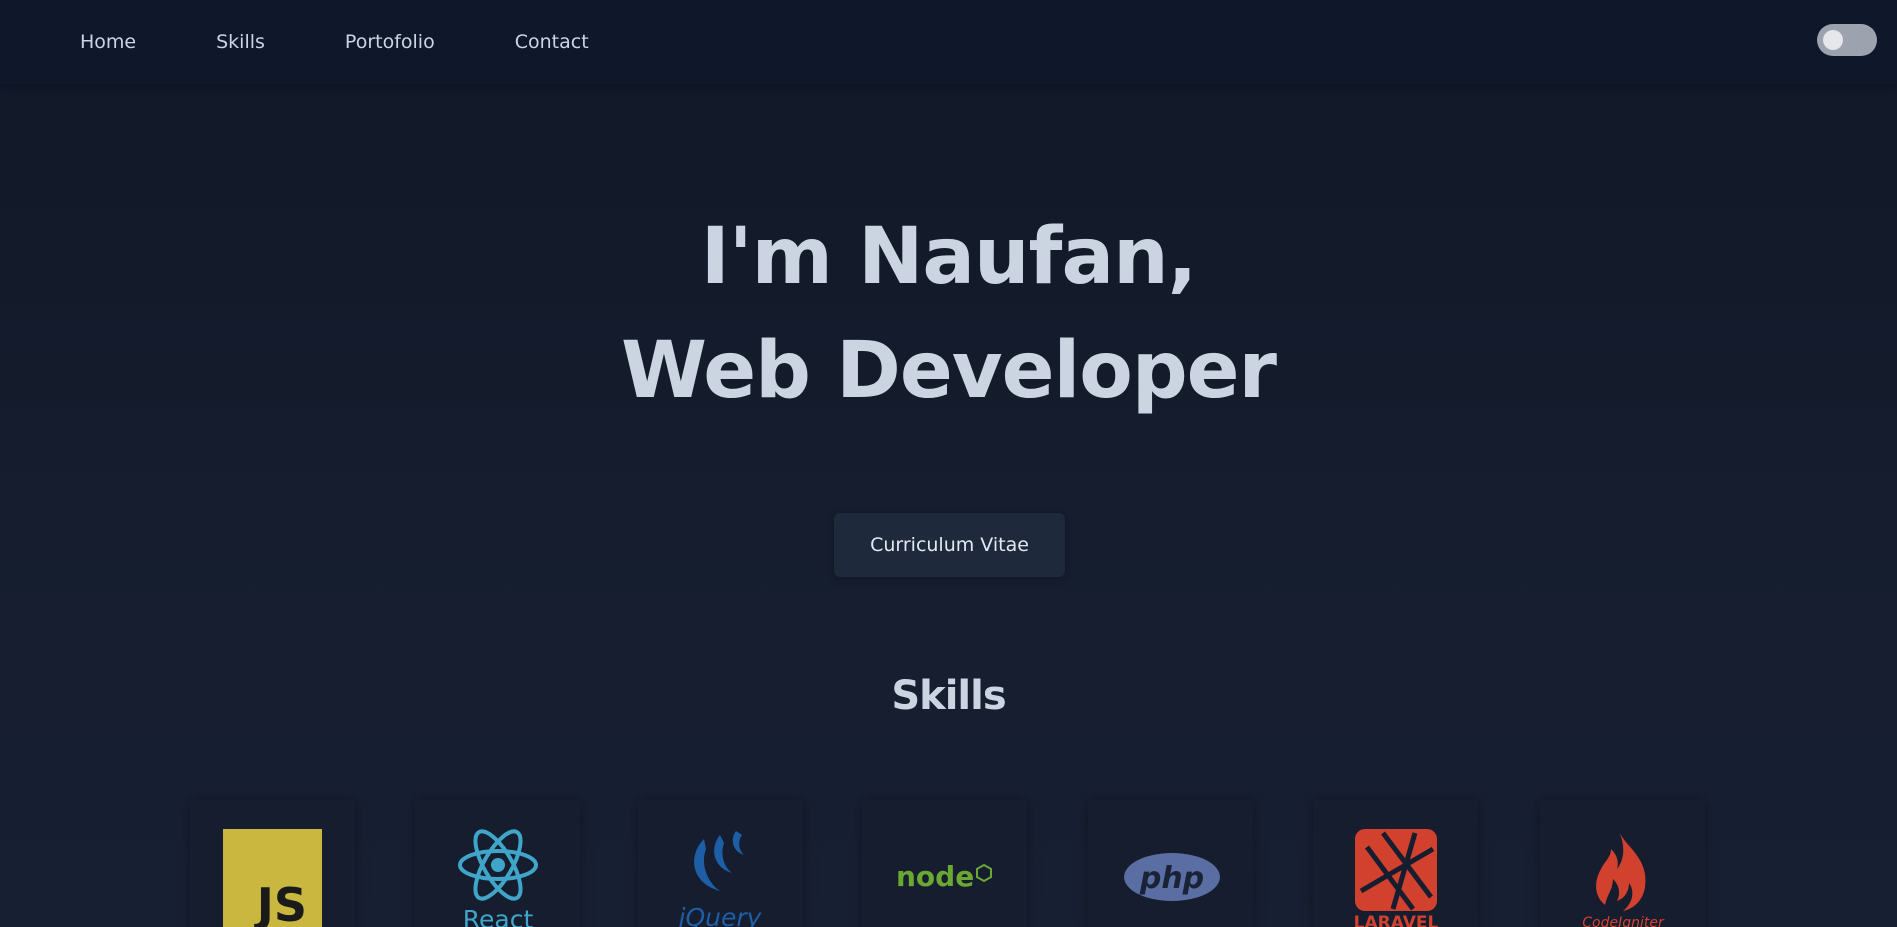  I want to click on nav-link-skills: Skills, so click(240, 42).